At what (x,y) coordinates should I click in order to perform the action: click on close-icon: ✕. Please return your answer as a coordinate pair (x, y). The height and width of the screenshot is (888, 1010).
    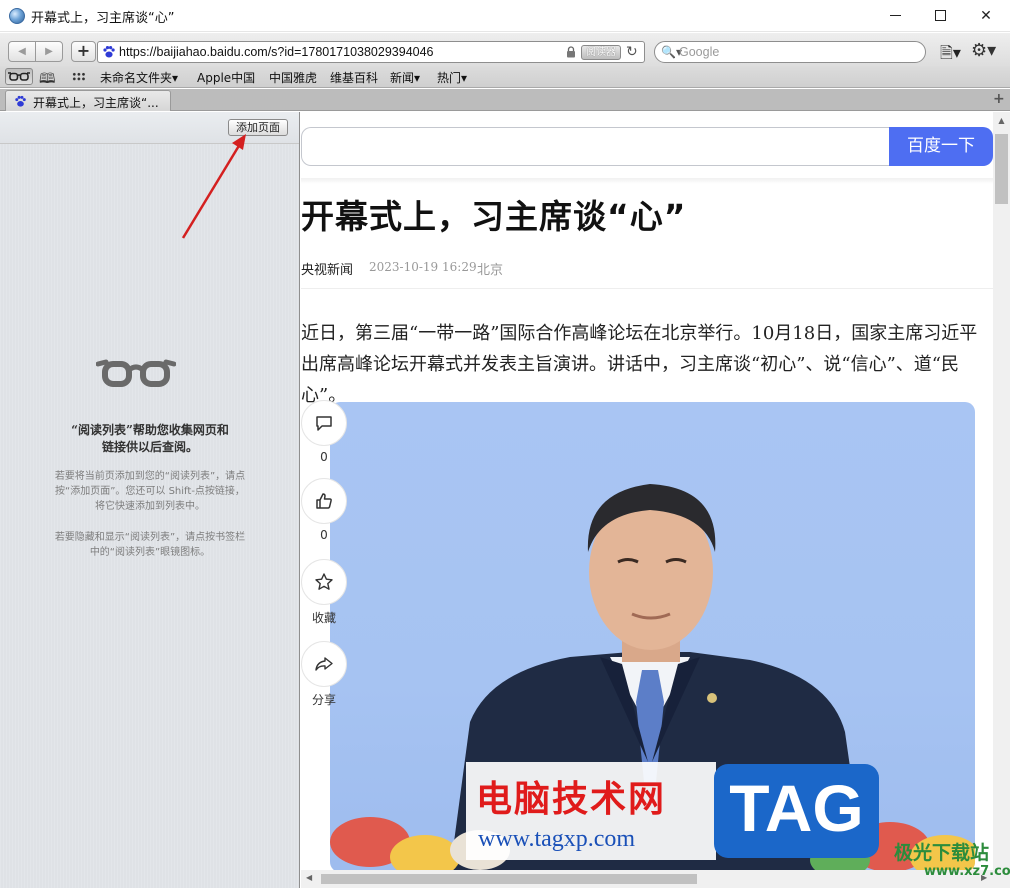
    Looking at the image, I should click on (986, 15).